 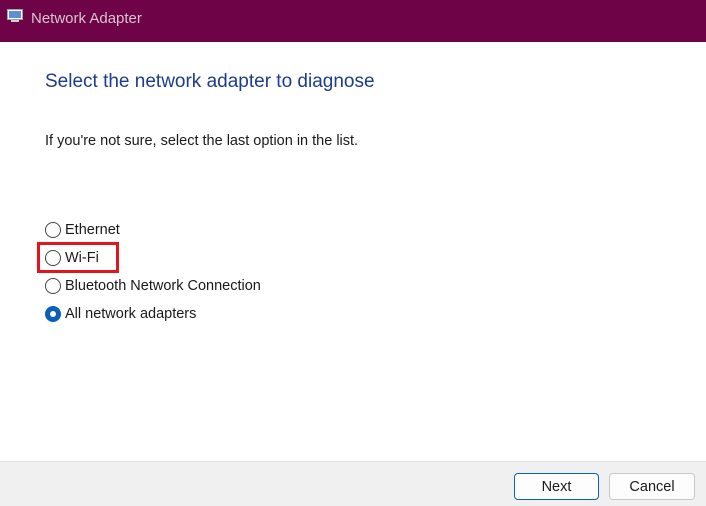 I want to click on option-label: All network adapters, so click(x=131, y=314).